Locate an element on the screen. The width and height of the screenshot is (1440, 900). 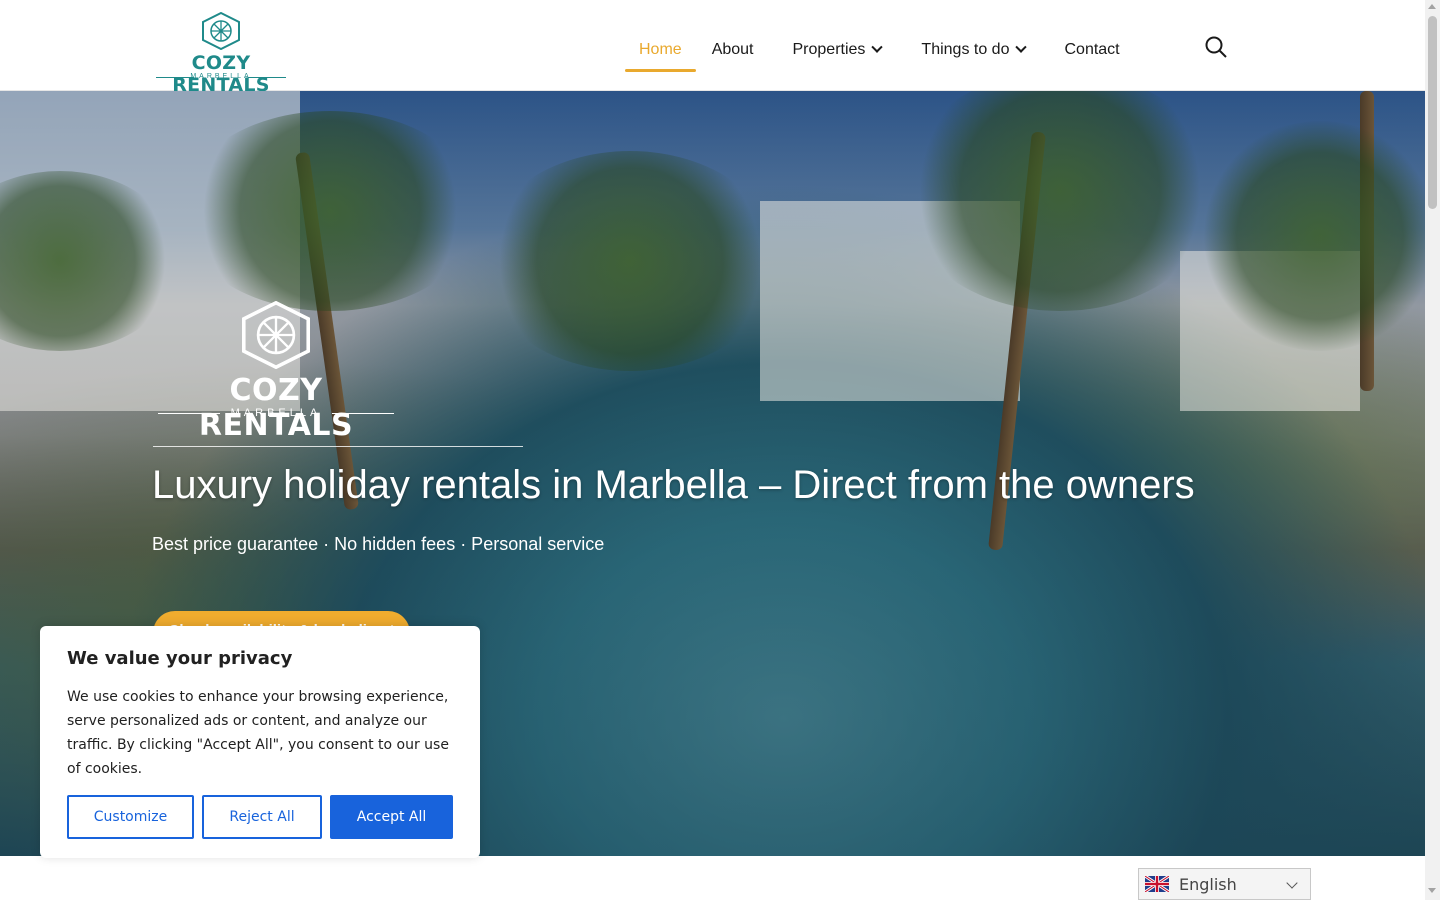
uk-flag-icon is located at coordinates (1157, 884).